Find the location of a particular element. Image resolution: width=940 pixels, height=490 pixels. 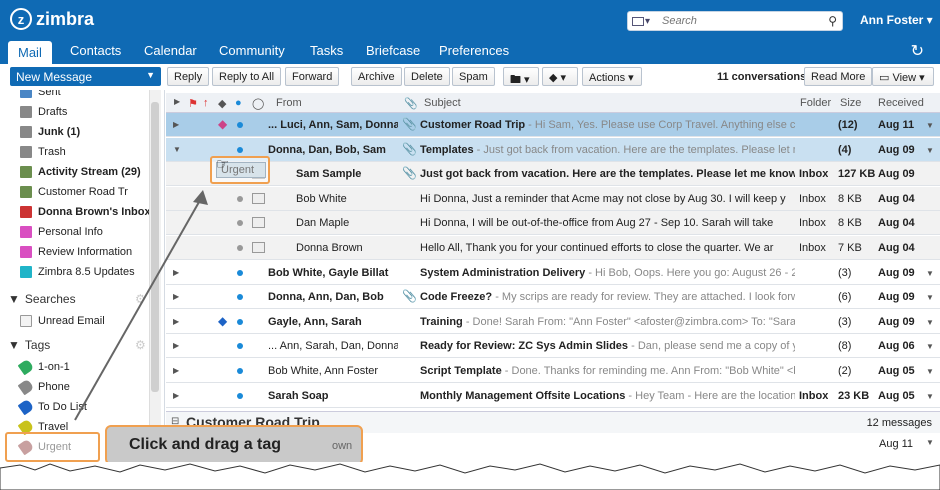

dragged-tag: Urgent ☞ is located at coordinates (240, 170).